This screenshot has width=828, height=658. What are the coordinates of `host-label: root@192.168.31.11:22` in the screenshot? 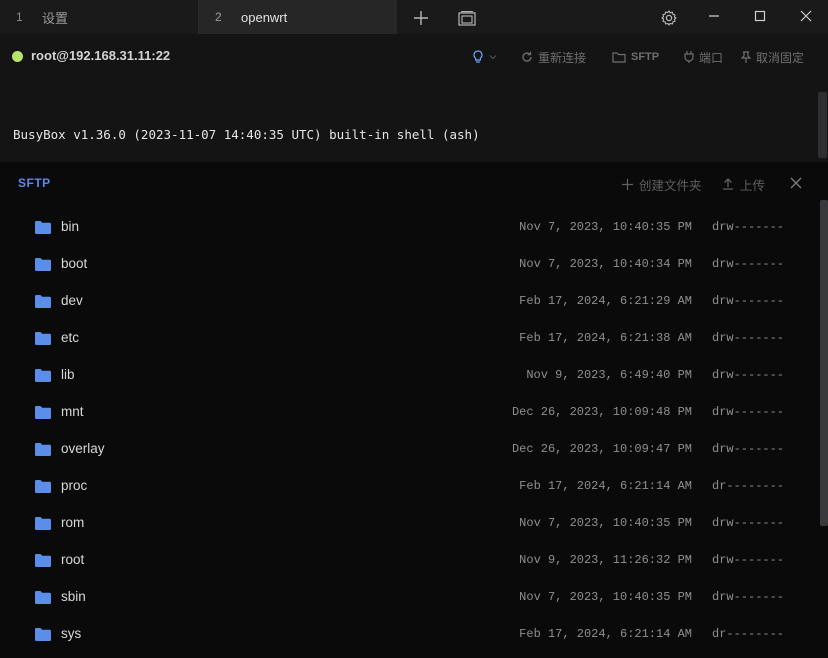 It's located at (101, 55).